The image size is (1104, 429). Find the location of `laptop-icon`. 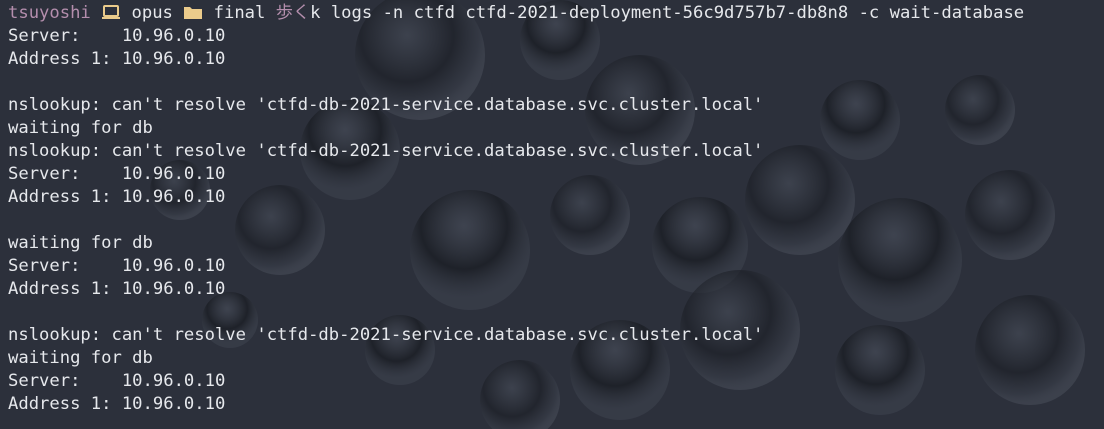

laptop-icon is located at coordinates (111, 12).